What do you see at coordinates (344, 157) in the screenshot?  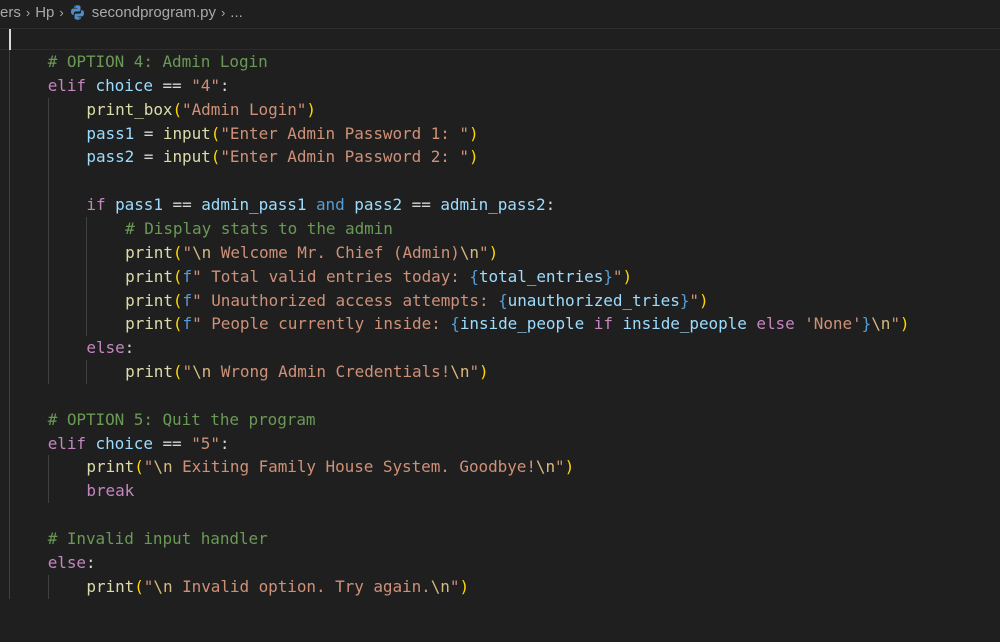 I see `code-token: "Enter Admin Password 2: "` at bounding box center [344, 157].